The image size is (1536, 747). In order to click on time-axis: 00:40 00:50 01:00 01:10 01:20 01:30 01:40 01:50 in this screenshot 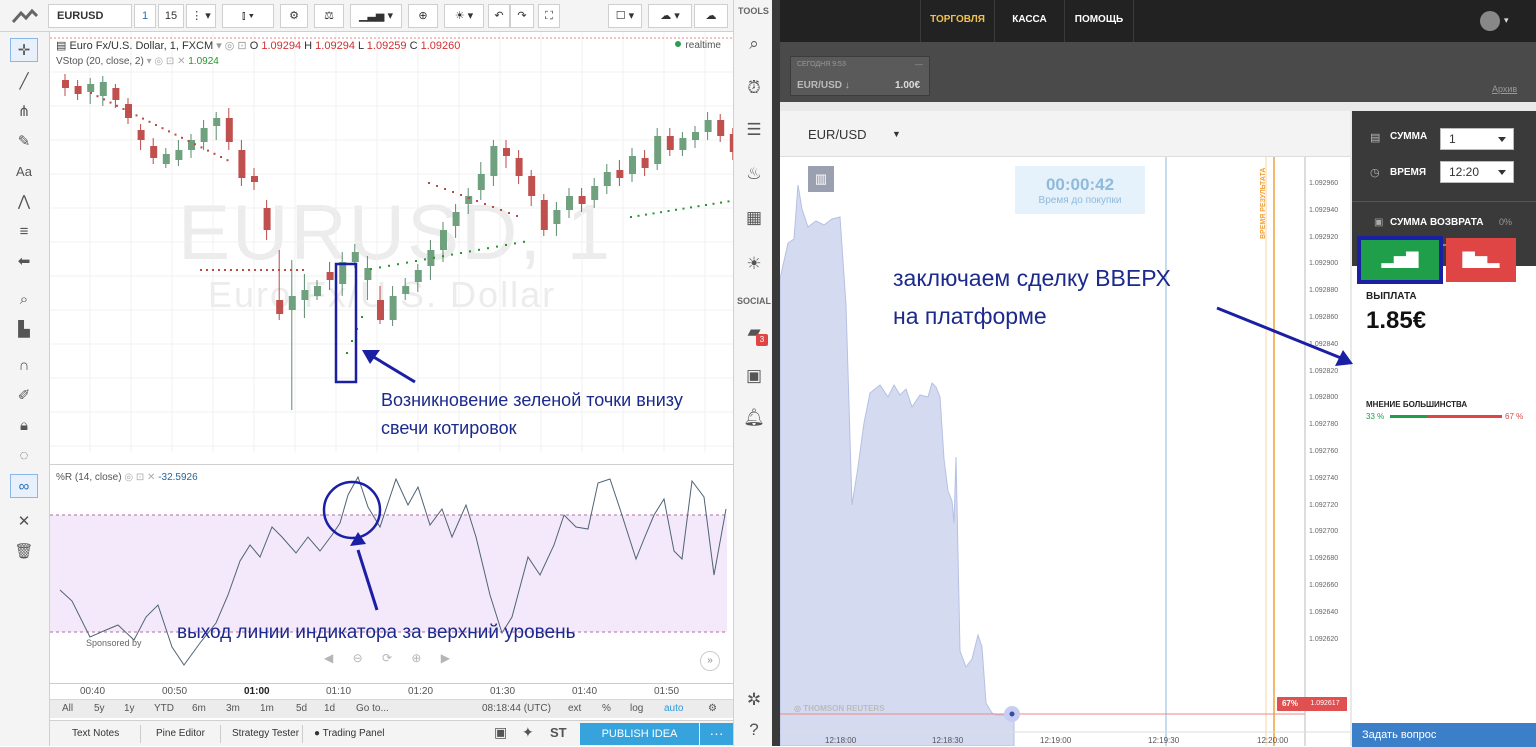, I will do `click(391, 691)`.